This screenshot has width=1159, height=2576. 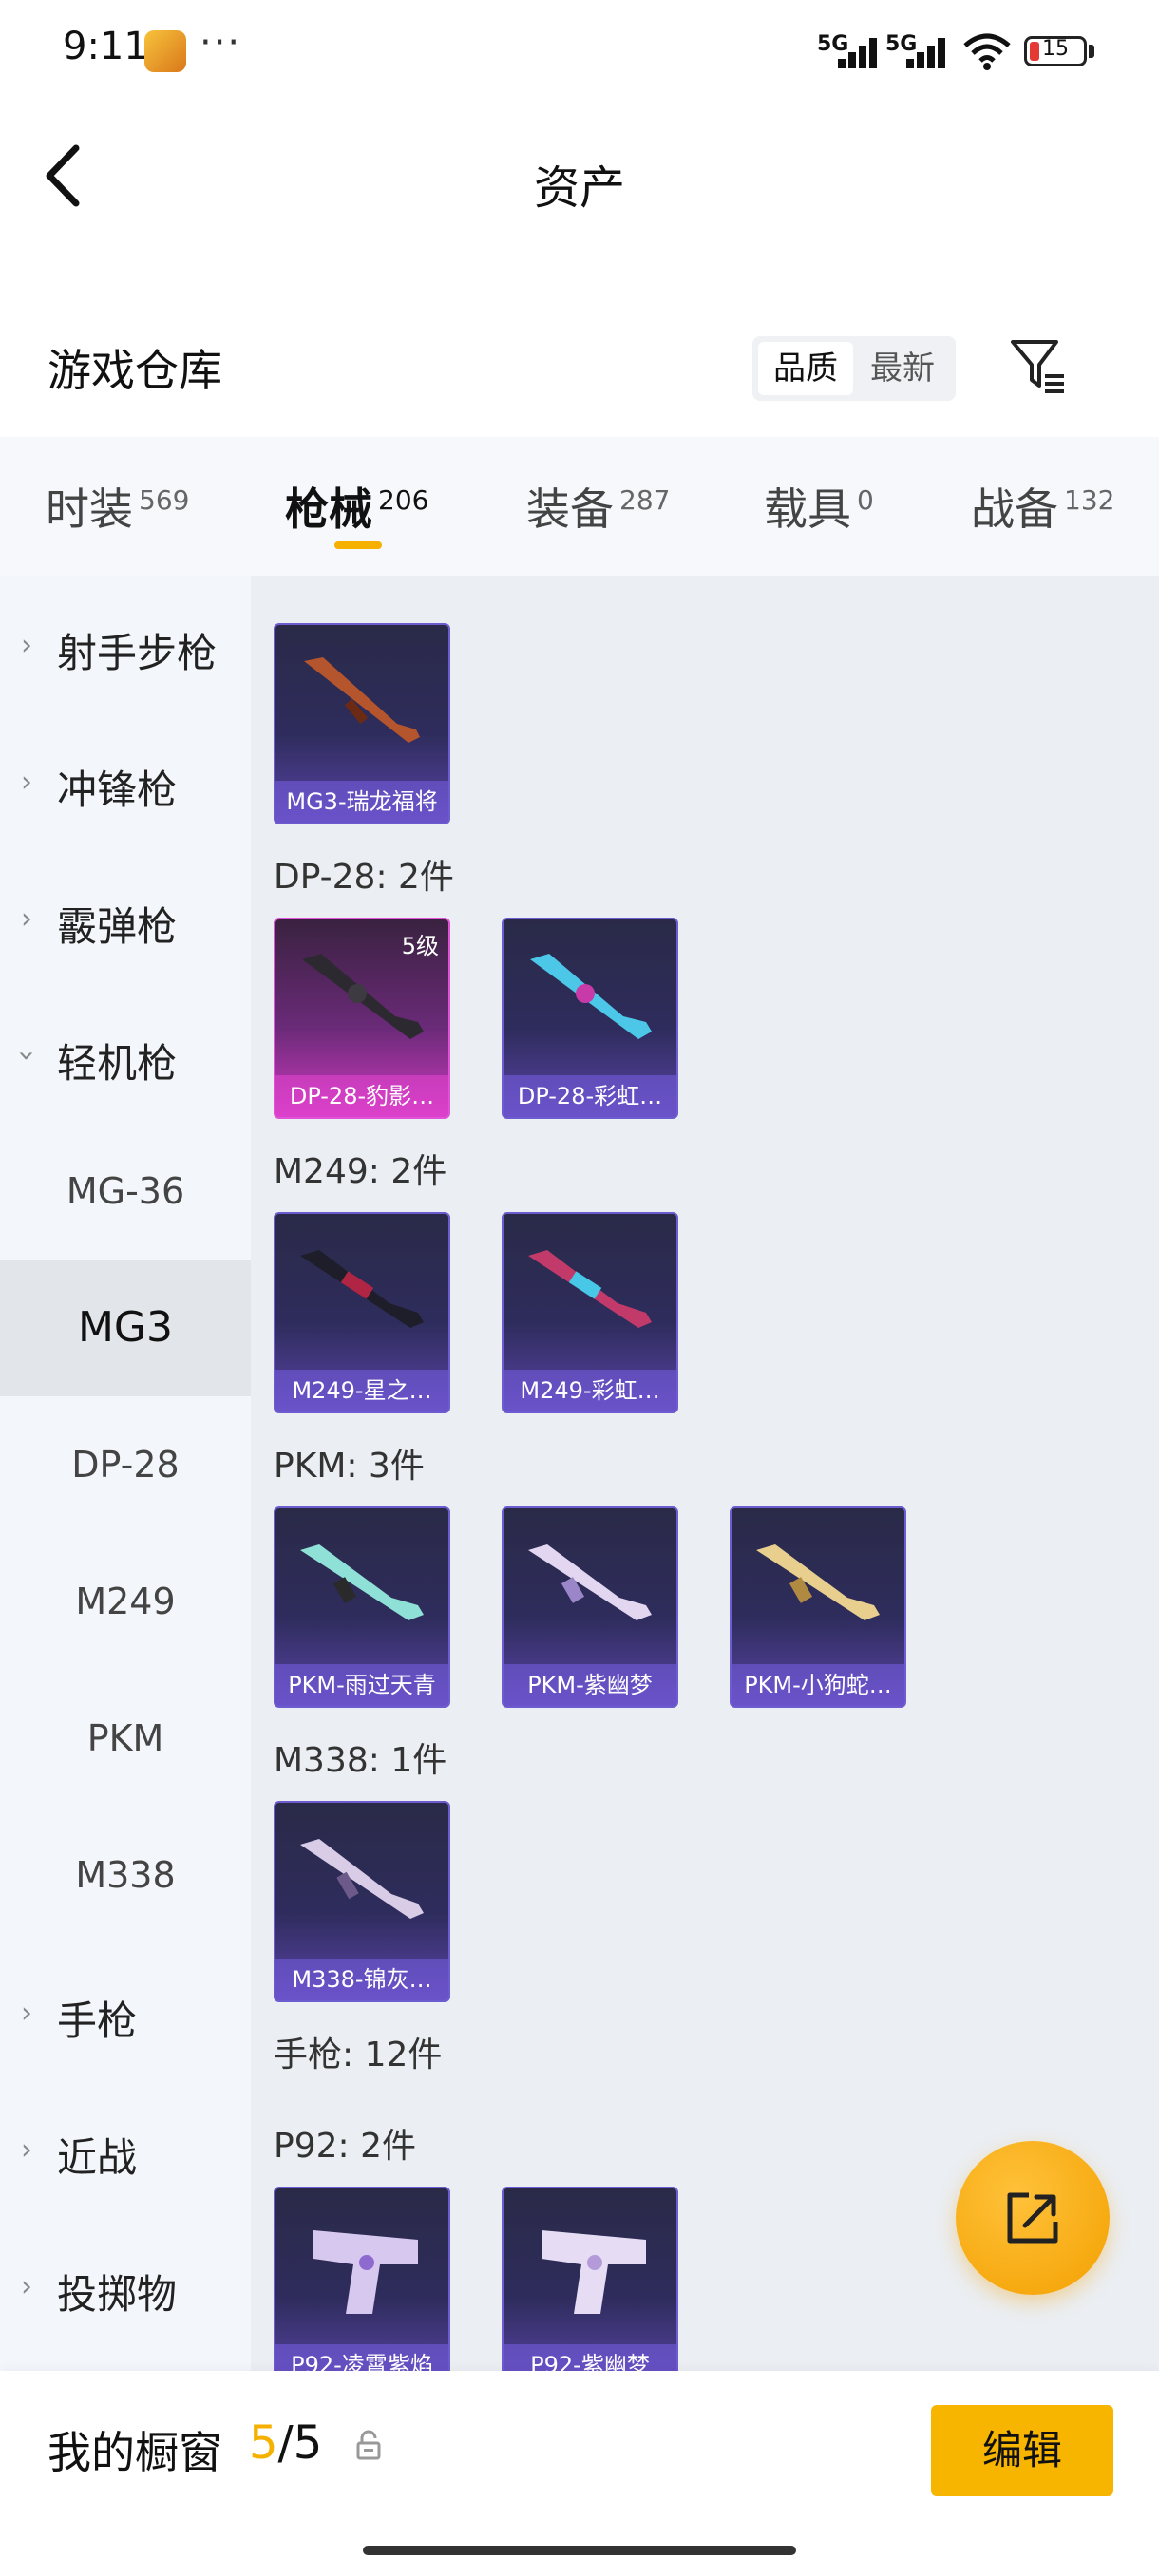 I want to click on sidebar-subitem-pkm: PKM, so click(x=125, y=1738).